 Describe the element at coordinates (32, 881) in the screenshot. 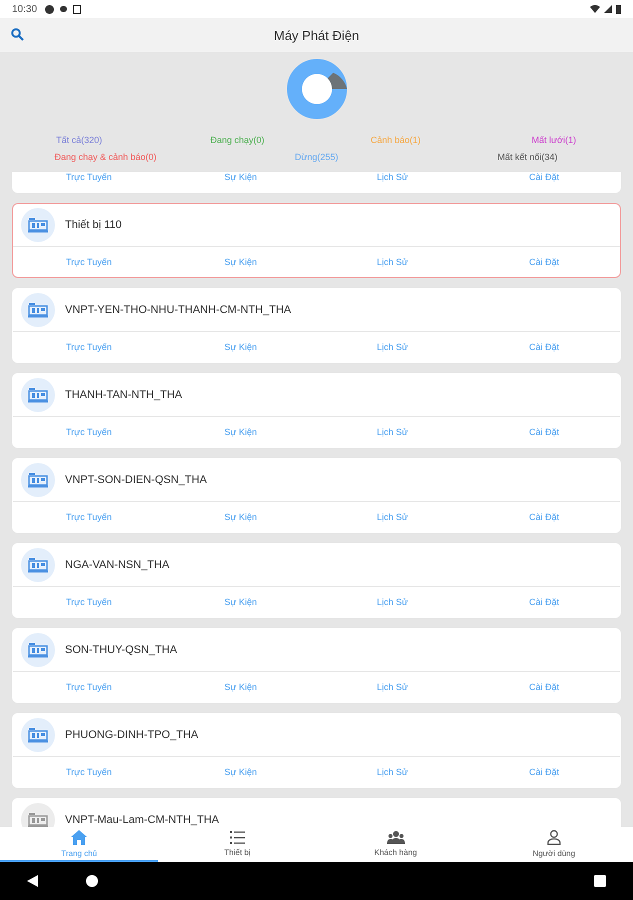

I see `back-icon` at that location.